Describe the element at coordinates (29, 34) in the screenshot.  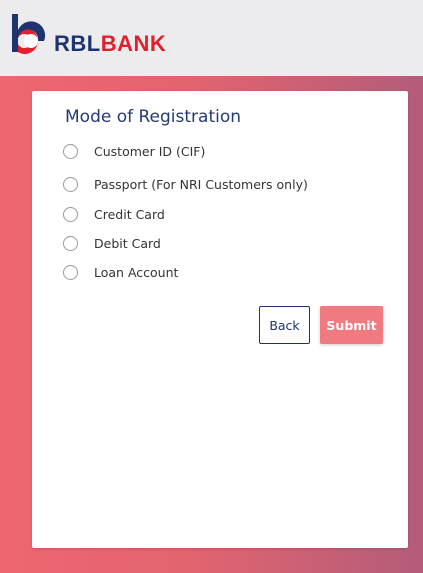
I see `rbl-logo-icon` at that location.